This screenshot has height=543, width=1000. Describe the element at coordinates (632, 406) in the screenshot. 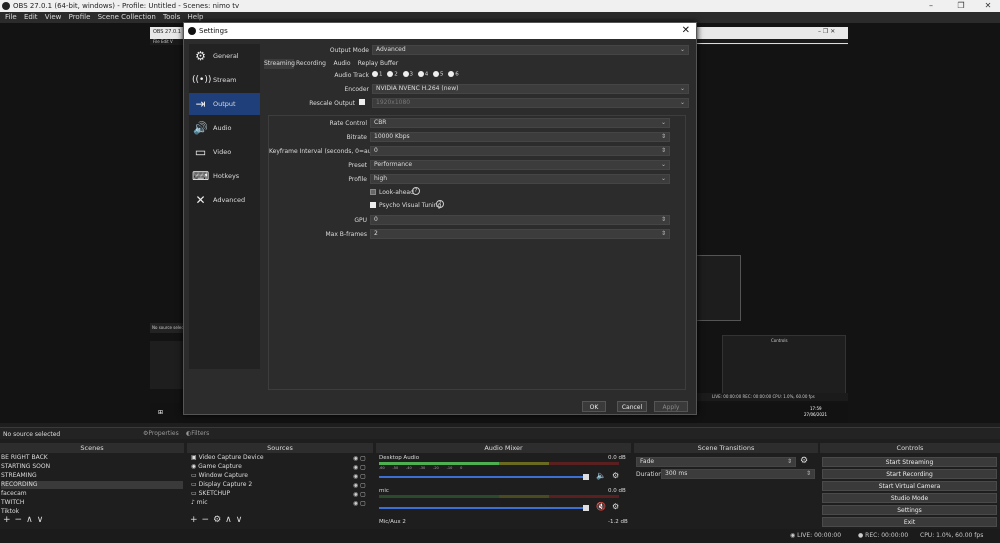

I see `cancel-button: Cancel` at that location.